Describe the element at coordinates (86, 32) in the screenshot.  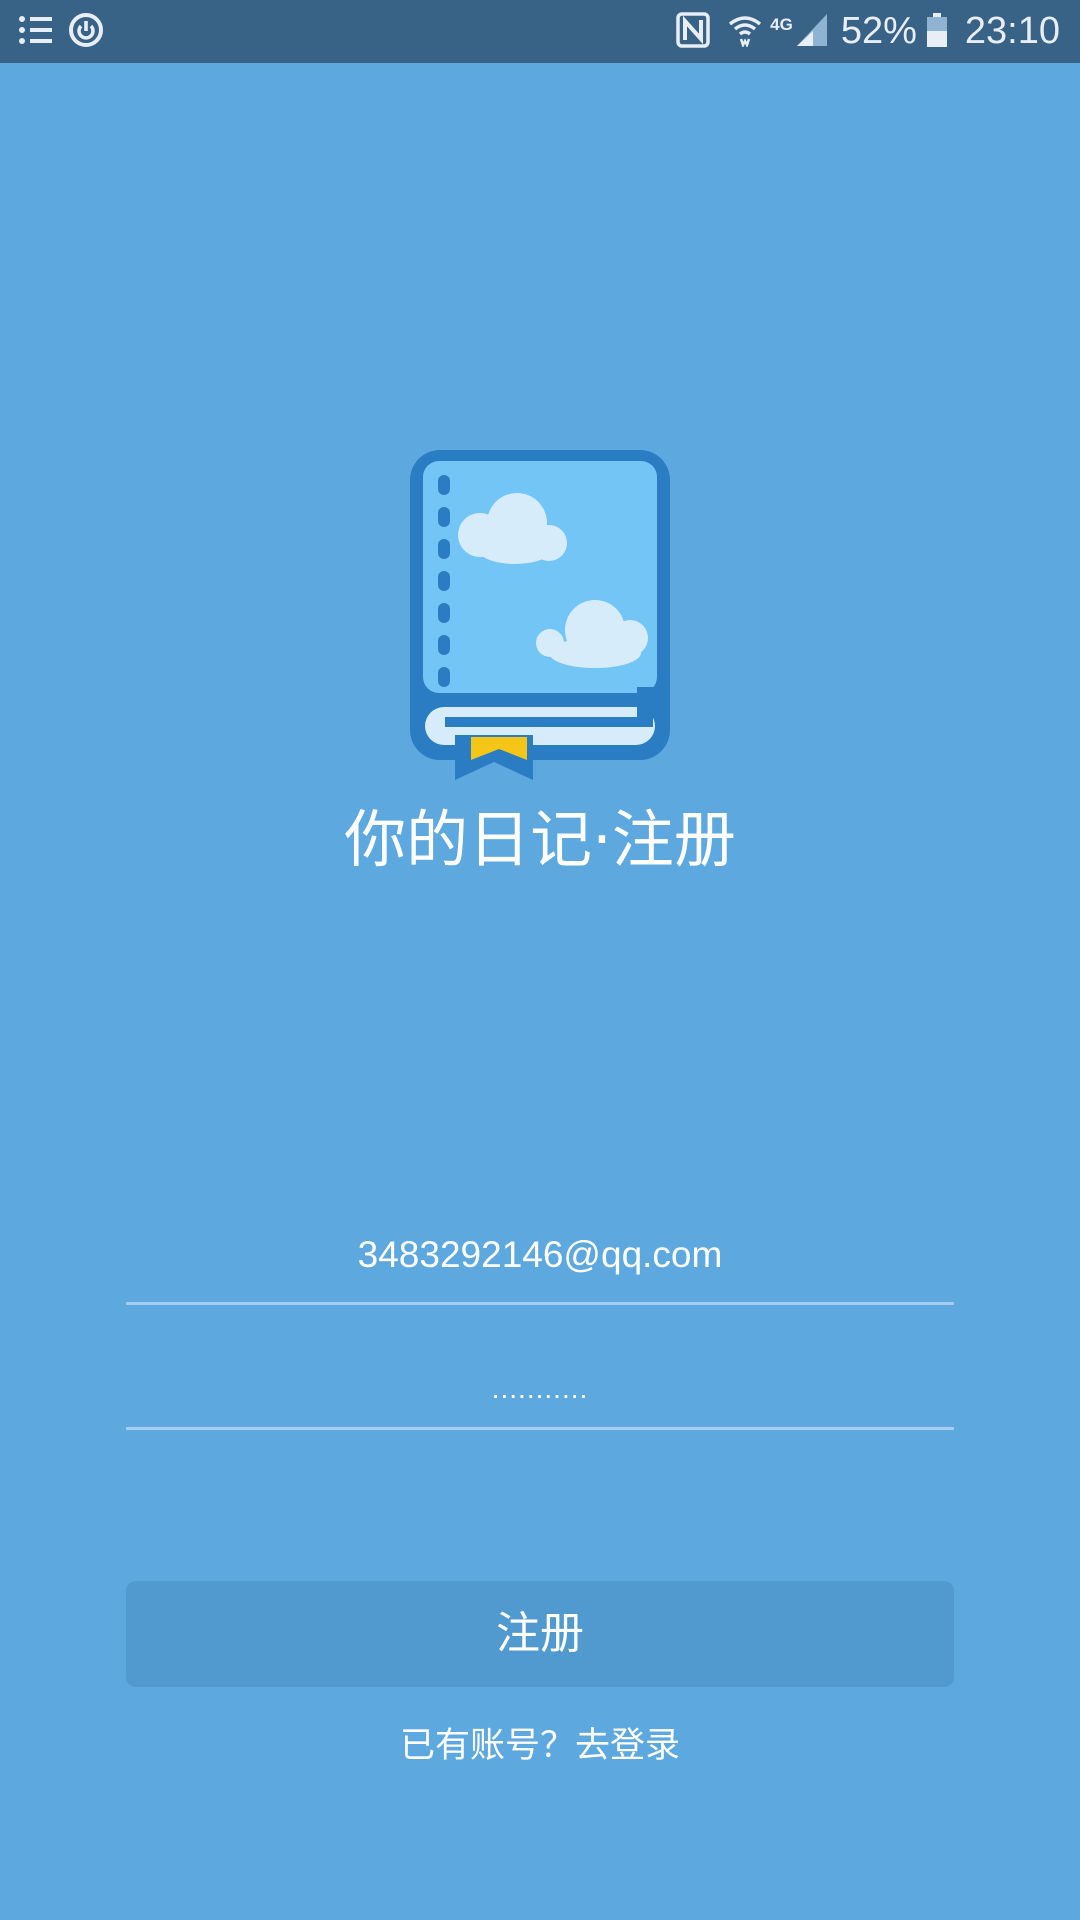
I see `power-saving-icon` at that location.